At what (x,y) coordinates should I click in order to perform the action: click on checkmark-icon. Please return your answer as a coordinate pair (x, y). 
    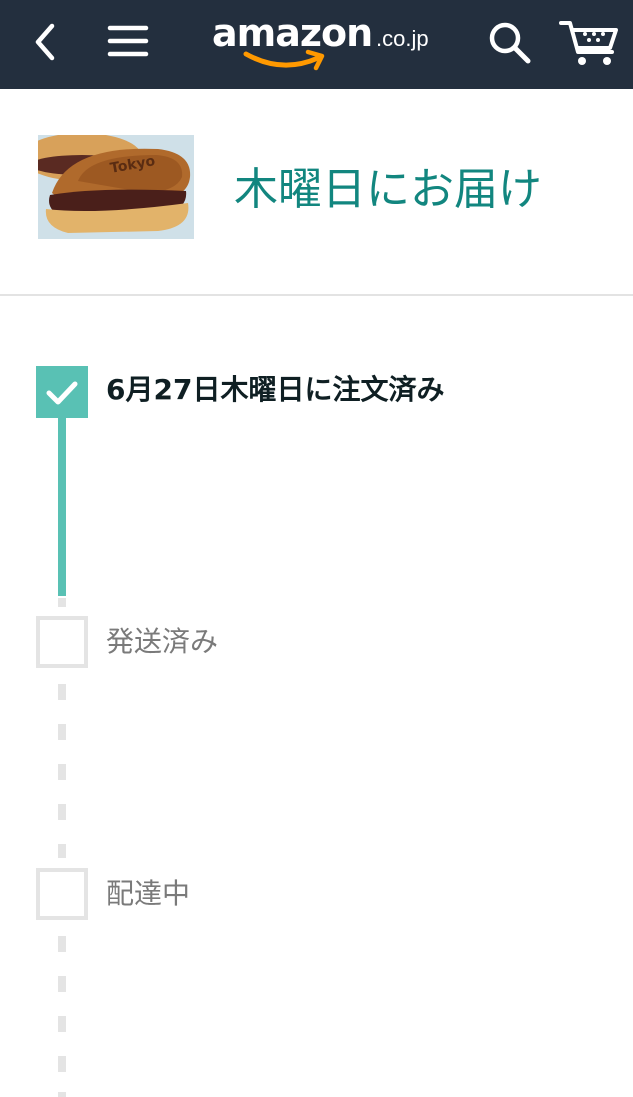
    Looking at the image, I should click on (62, 393).